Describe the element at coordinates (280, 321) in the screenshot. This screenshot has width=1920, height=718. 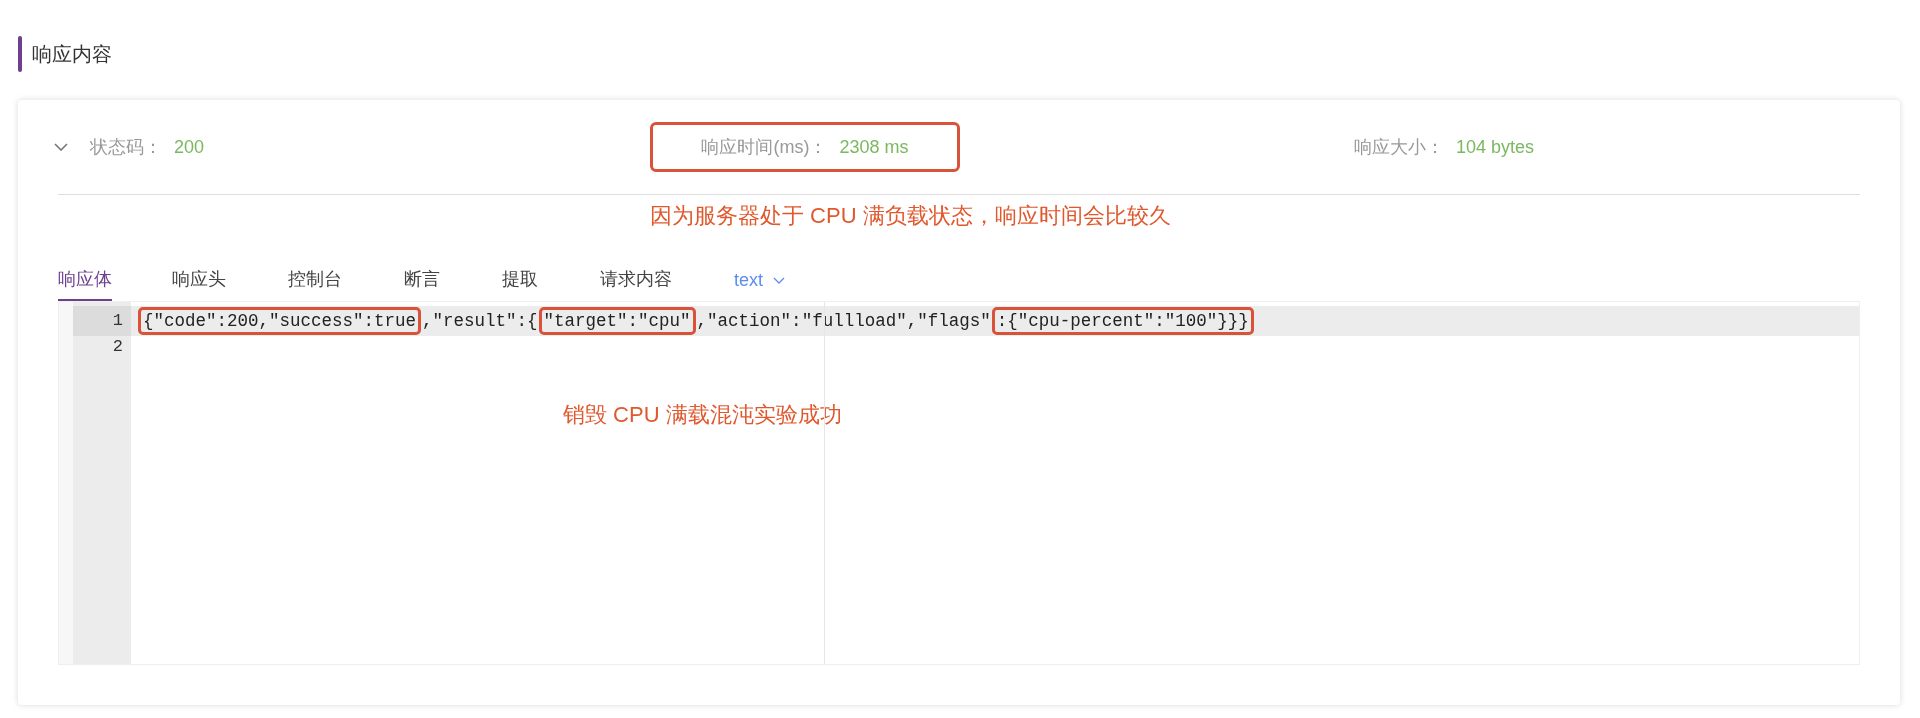
I see `highlighted-code: {"code":200,"success":true` at that location.